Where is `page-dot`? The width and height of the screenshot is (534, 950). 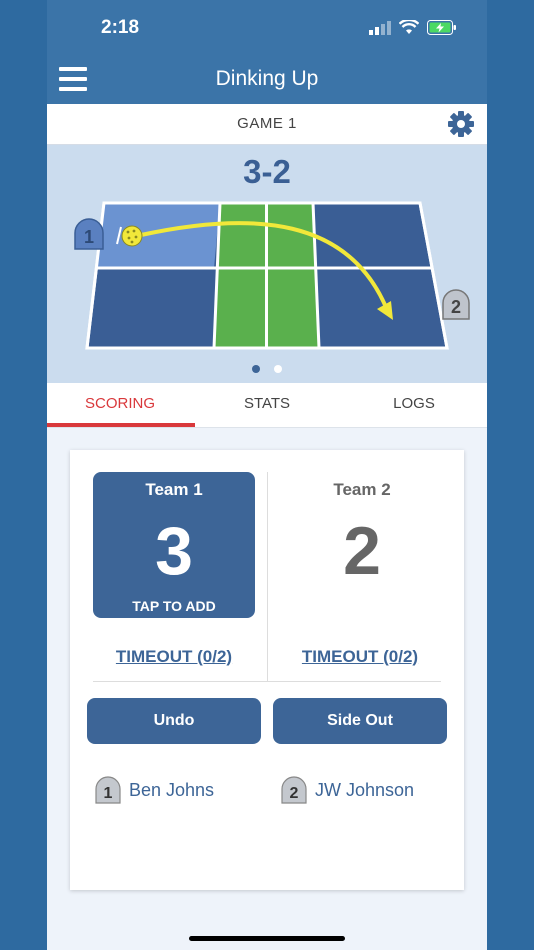 page-dot is located at coordinates (278, 369).